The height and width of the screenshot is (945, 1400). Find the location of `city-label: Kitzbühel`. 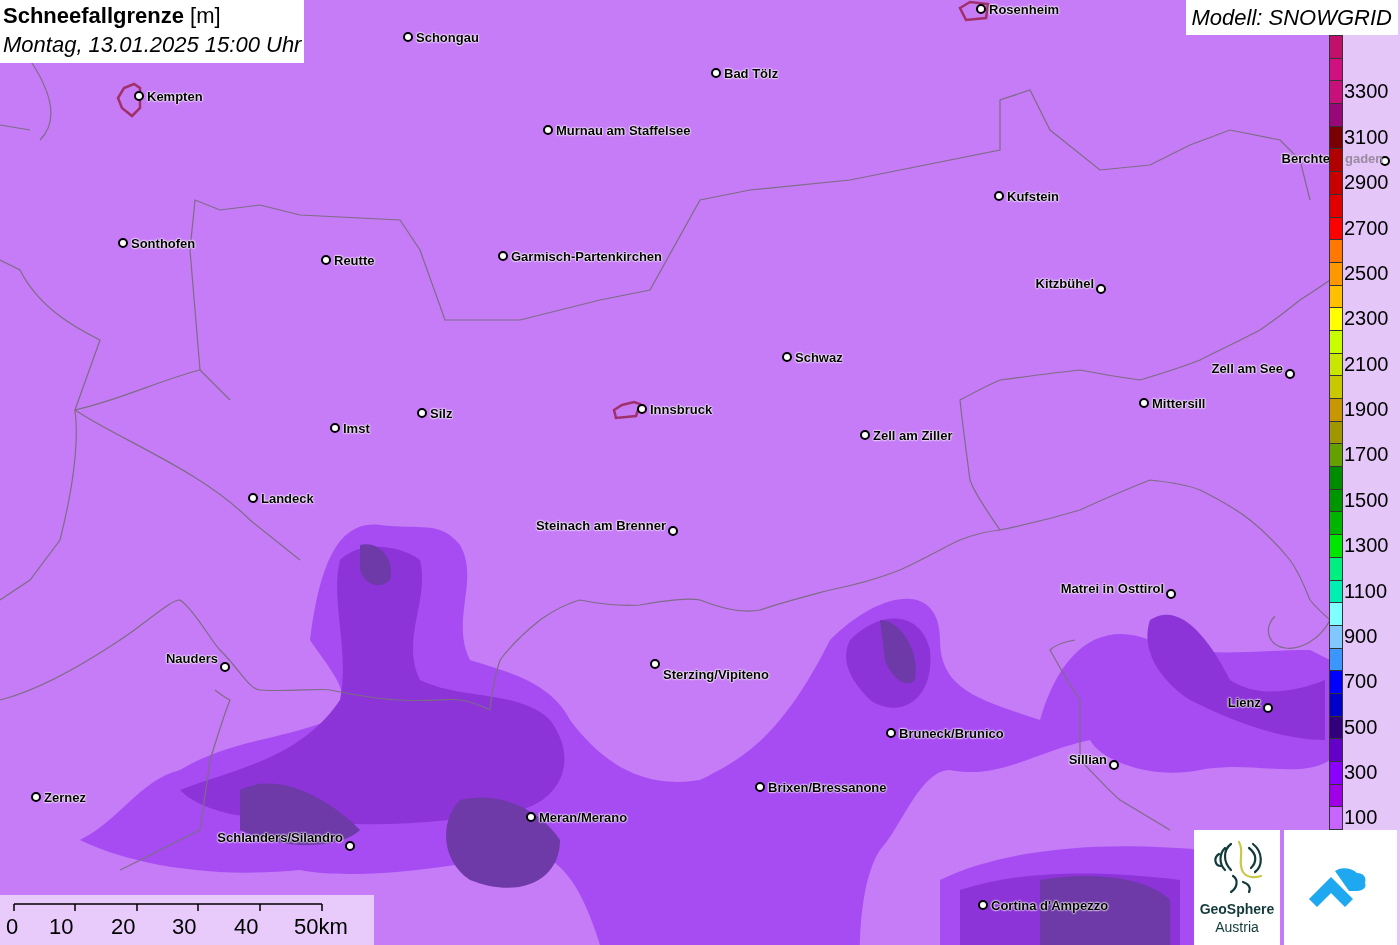

city-label: Kitzbühel is located at coordinates (1064, 283).